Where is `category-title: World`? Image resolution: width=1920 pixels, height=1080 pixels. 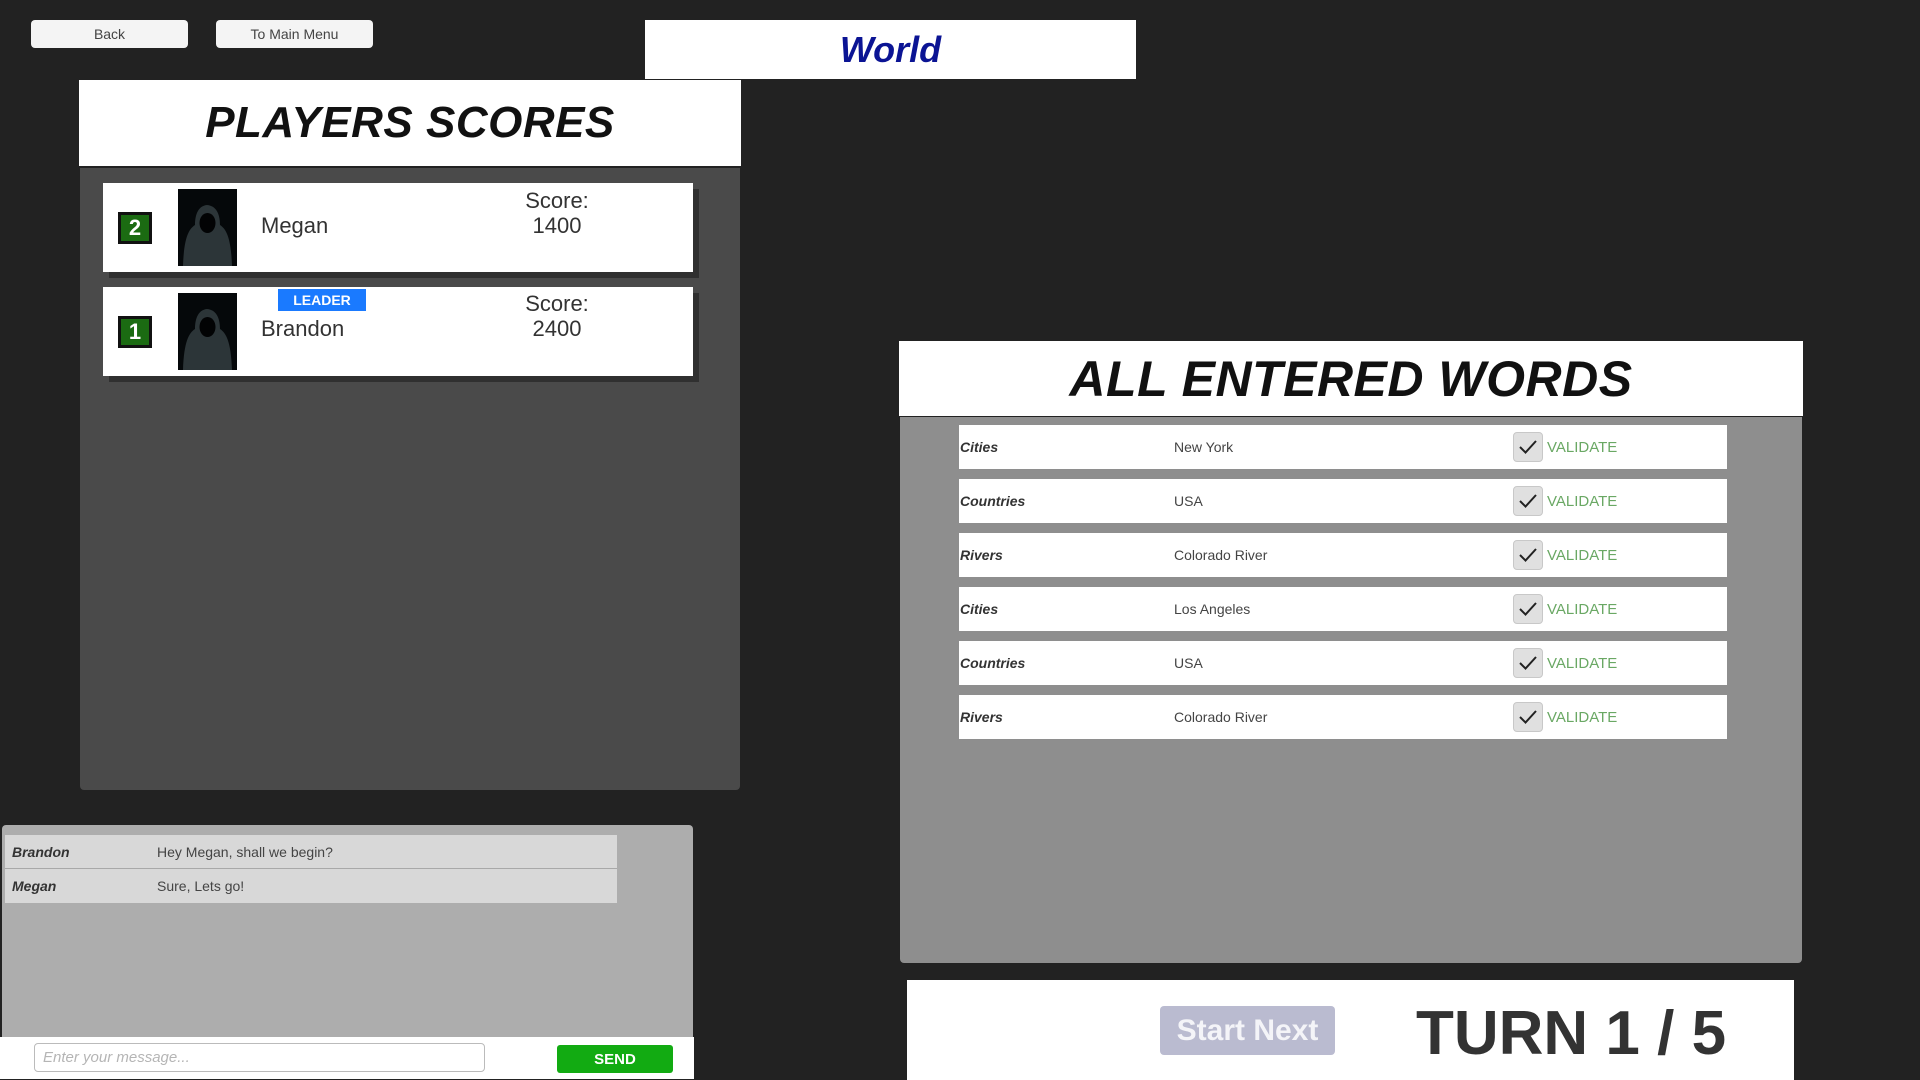 category-title: World is located at coordinates (890, 49).